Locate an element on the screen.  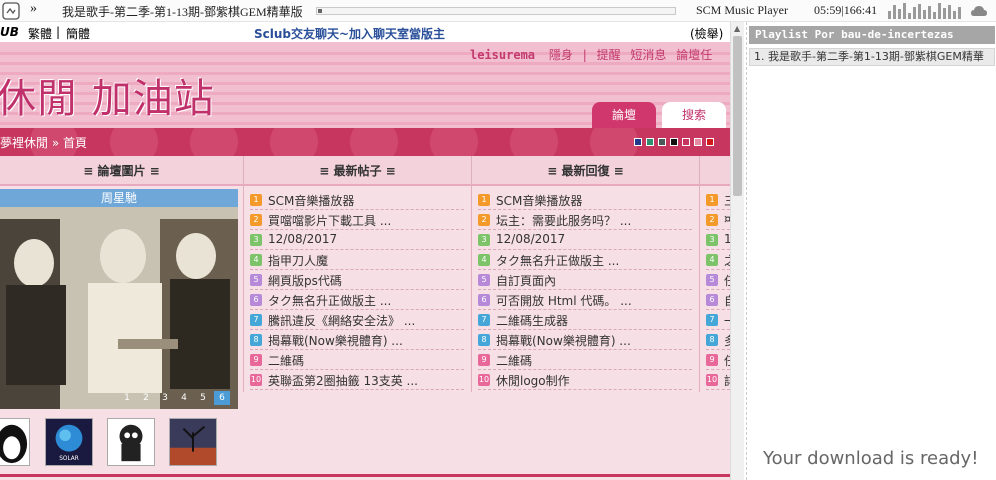
extra-item-row: 8多 is located at coordinates (718, 340).